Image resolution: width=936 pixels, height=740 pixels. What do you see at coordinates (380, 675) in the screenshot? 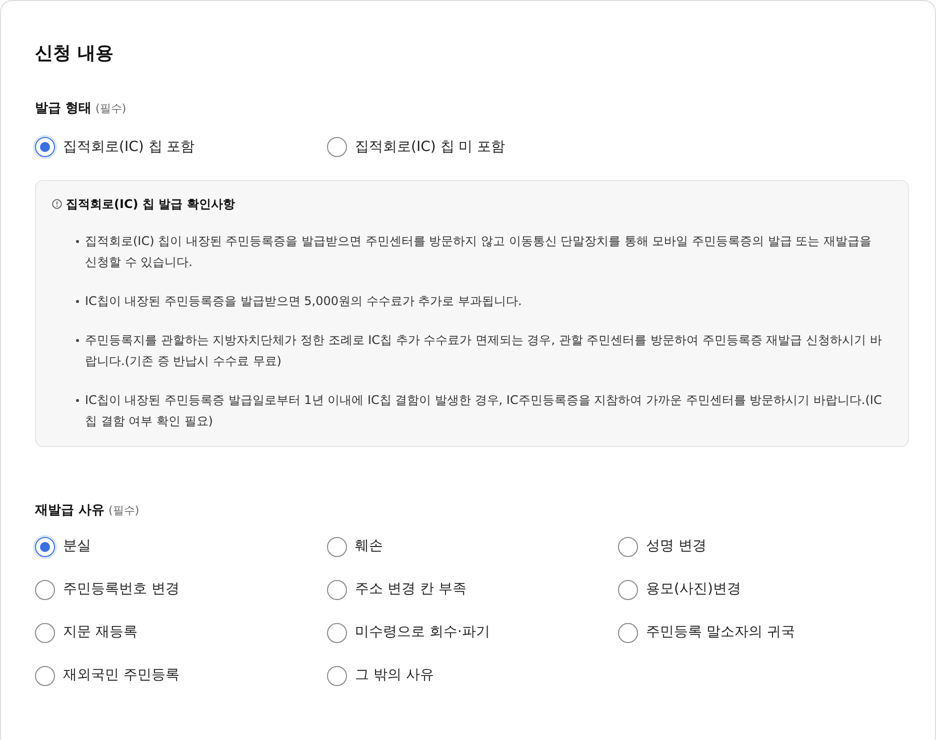
I see `radio-option: 그 밖의 사유` at bounding box center [380, 675].